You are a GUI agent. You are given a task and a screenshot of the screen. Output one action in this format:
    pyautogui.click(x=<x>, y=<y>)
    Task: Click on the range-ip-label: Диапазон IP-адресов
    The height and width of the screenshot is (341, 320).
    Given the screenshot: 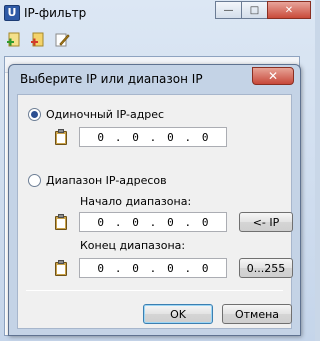 What is the action you would take?
    pyautogui.click(x=106, y=180)
    